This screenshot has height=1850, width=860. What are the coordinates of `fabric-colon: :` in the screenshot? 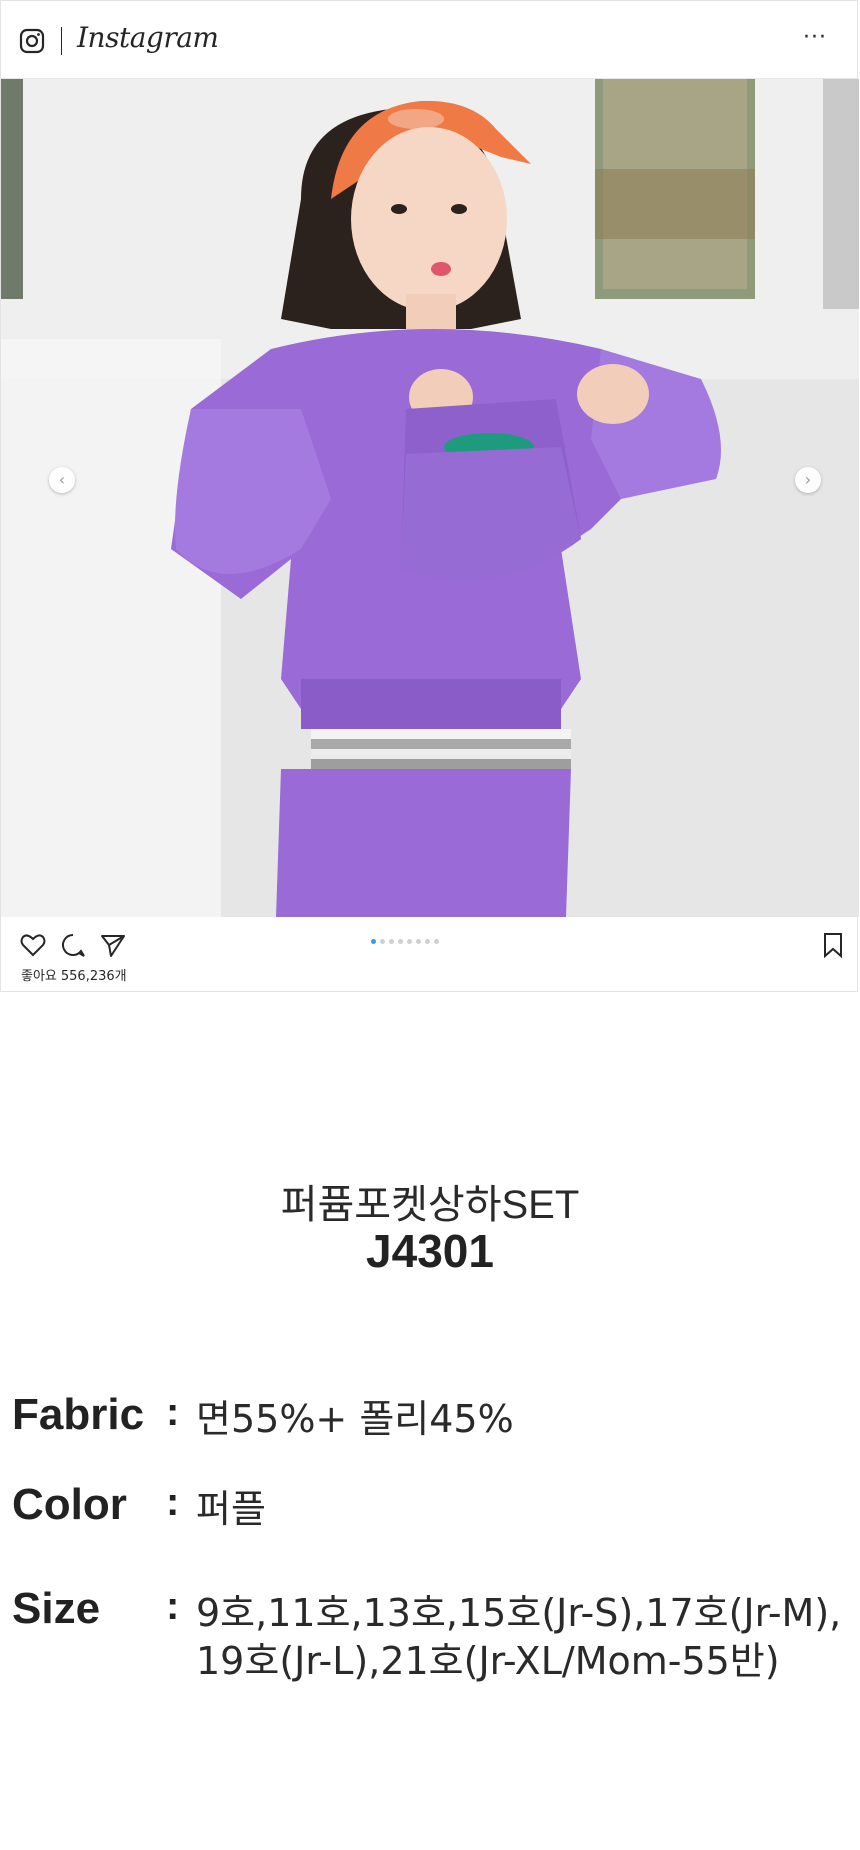 It's located at (173, 1412).